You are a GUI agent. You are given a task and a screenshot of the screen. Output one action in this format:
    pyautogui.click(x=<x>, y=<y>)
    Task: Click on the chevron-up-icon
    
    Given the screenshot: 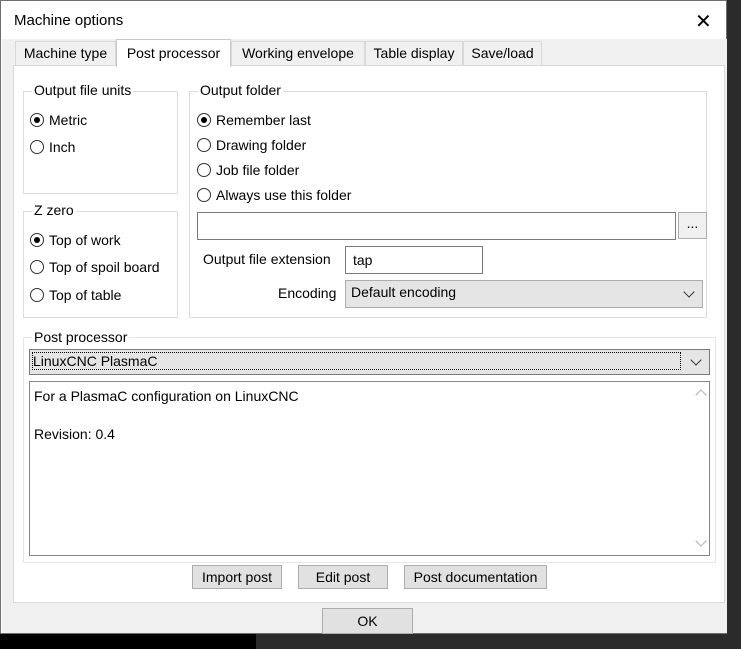 What is the action you would take?
    pyautogui.click(x=701, y=395)
    